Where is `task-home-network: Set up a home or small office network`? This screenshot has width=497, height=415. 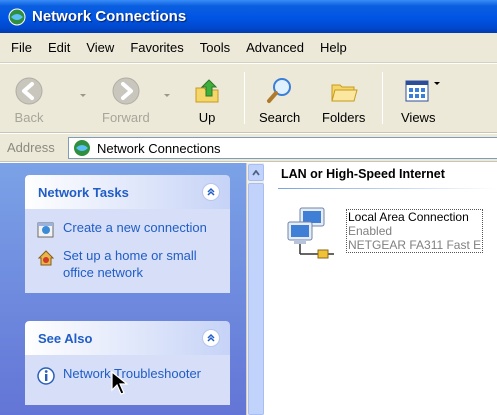
task-home-network: Set up a home or small office network is located at coordinates (129, 264).